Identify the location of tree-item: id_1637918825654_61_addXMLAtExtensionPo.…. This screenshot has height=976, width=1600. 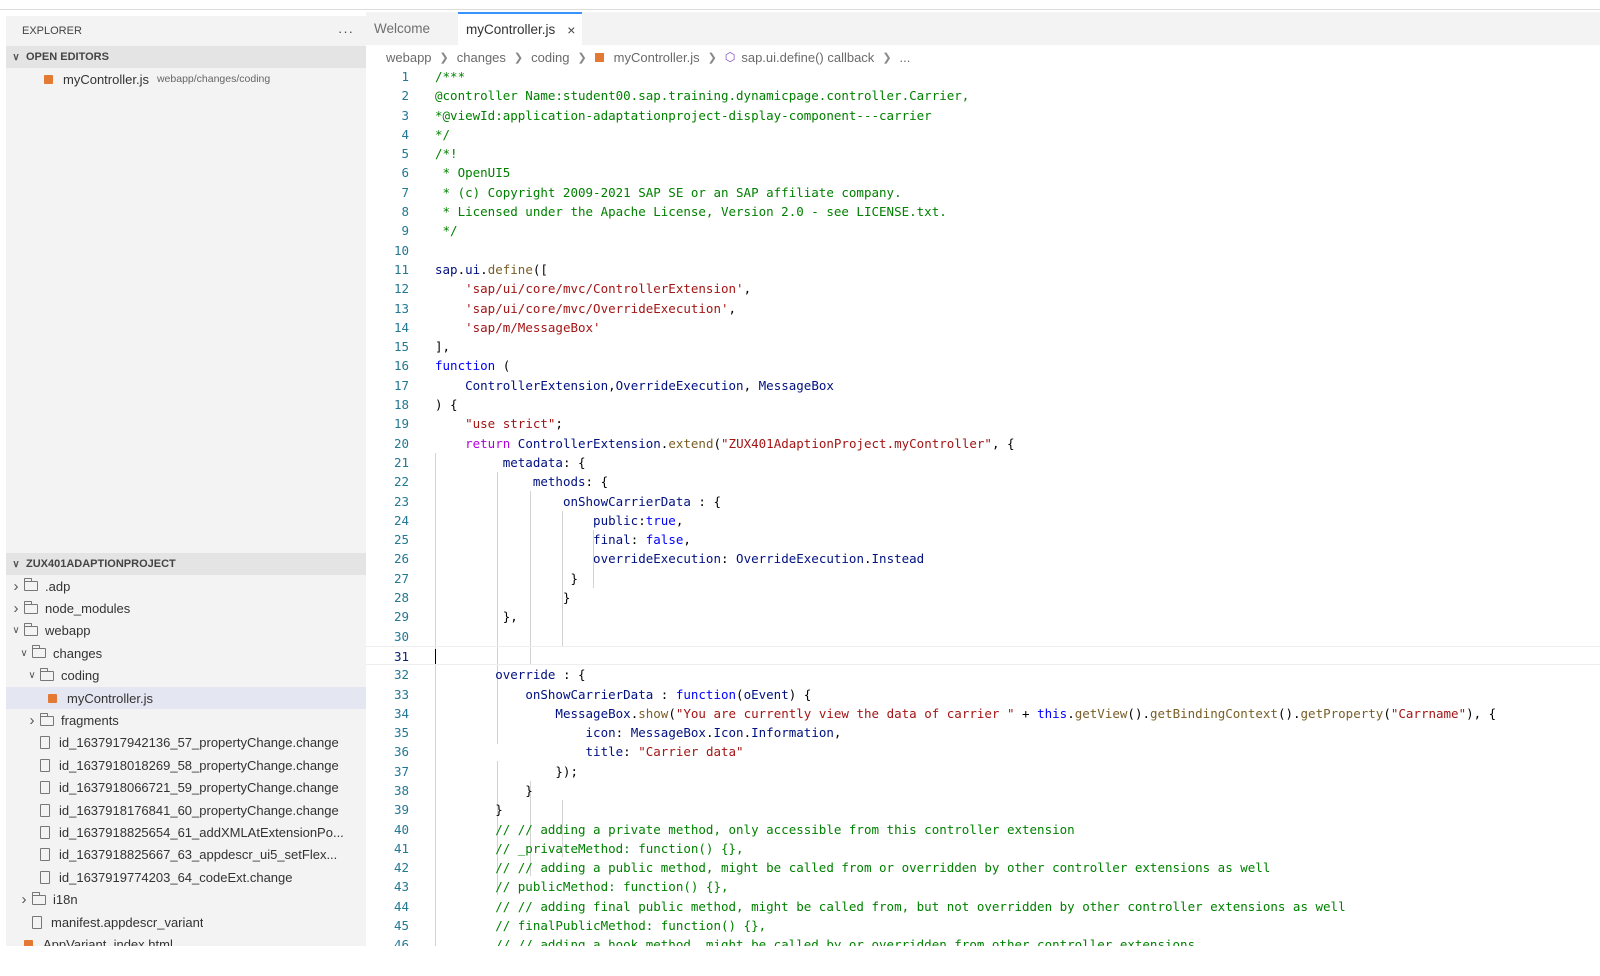
(186, 832).